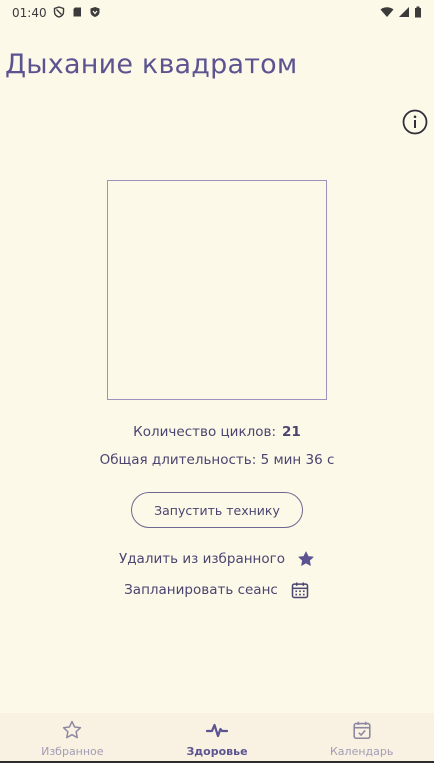  What do you see at coordinates (72, 751) in the screenshot?
I see `nav-label-favorites: Избранное` at bounding box center [72, 751].